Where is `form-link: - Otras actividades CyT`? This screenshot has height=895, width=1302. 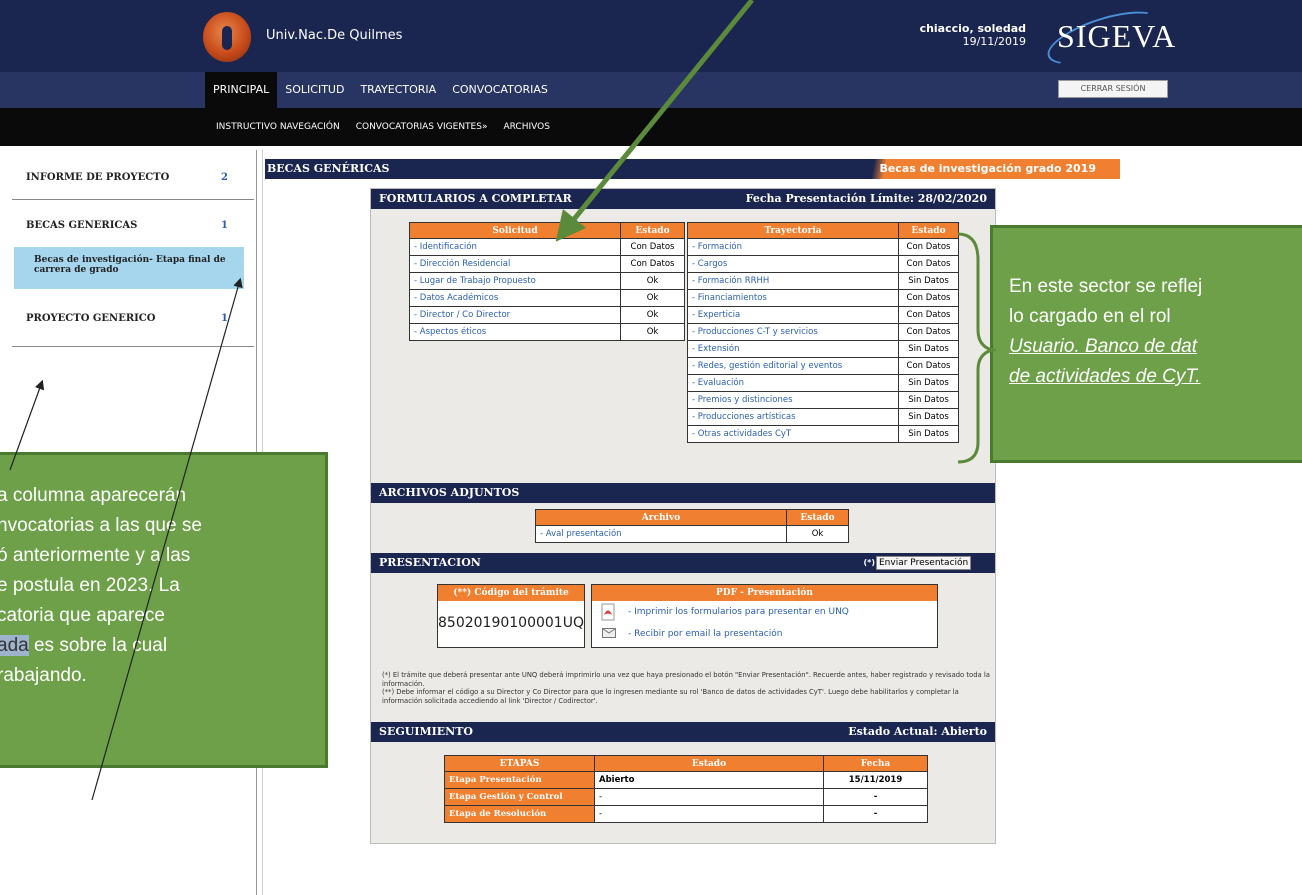 form-link: - Otras actividades CyT is located at coordinates (793, 434).